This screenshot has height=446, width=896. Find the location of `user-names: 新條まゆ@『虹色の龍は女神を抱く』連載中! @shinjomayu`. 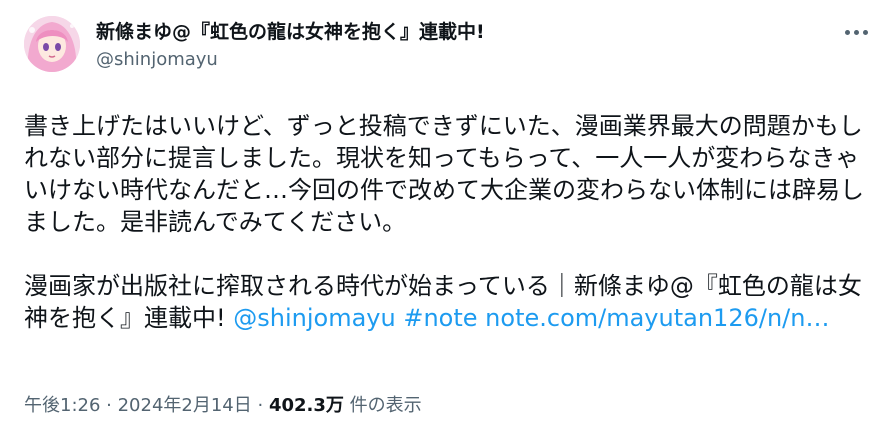

user-names: 新條まゆ@『虹色の龍は女神を抱く』連載中! @shinjomayu is located at coordinates (290, 44).